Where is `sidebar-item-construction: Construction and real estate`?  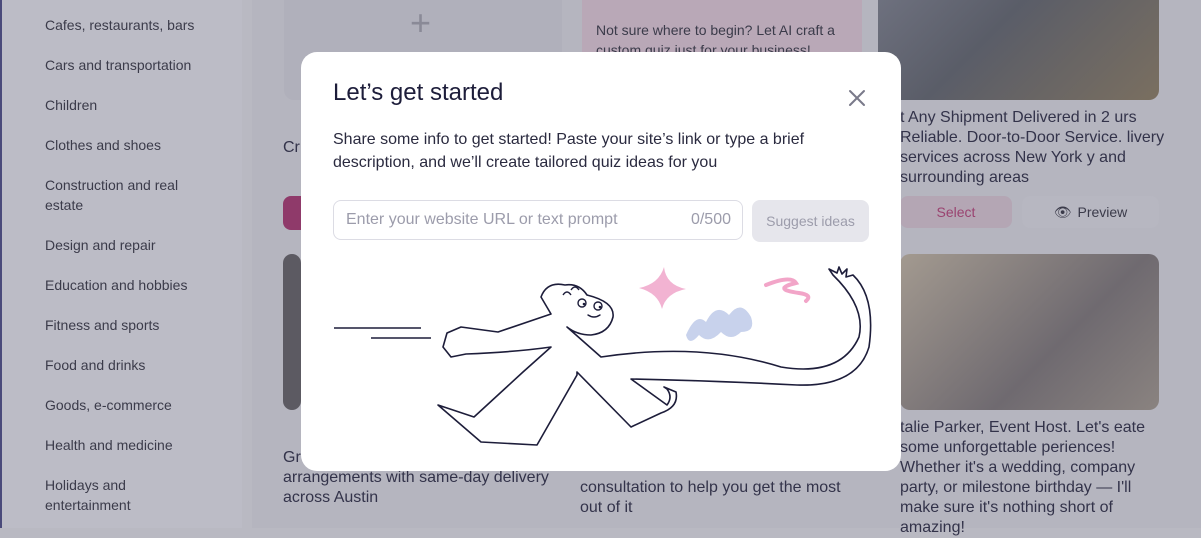 sidebar-item-construction: Construction and real estate is located at coordinates (125, 195).